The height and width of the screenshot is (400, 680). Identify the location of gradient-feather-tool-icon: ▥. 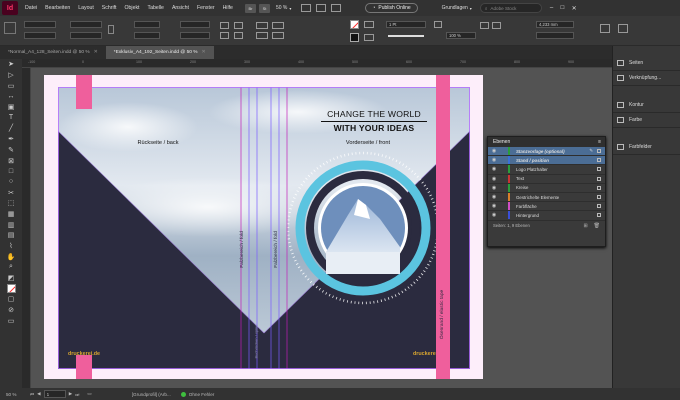
(11, 224).